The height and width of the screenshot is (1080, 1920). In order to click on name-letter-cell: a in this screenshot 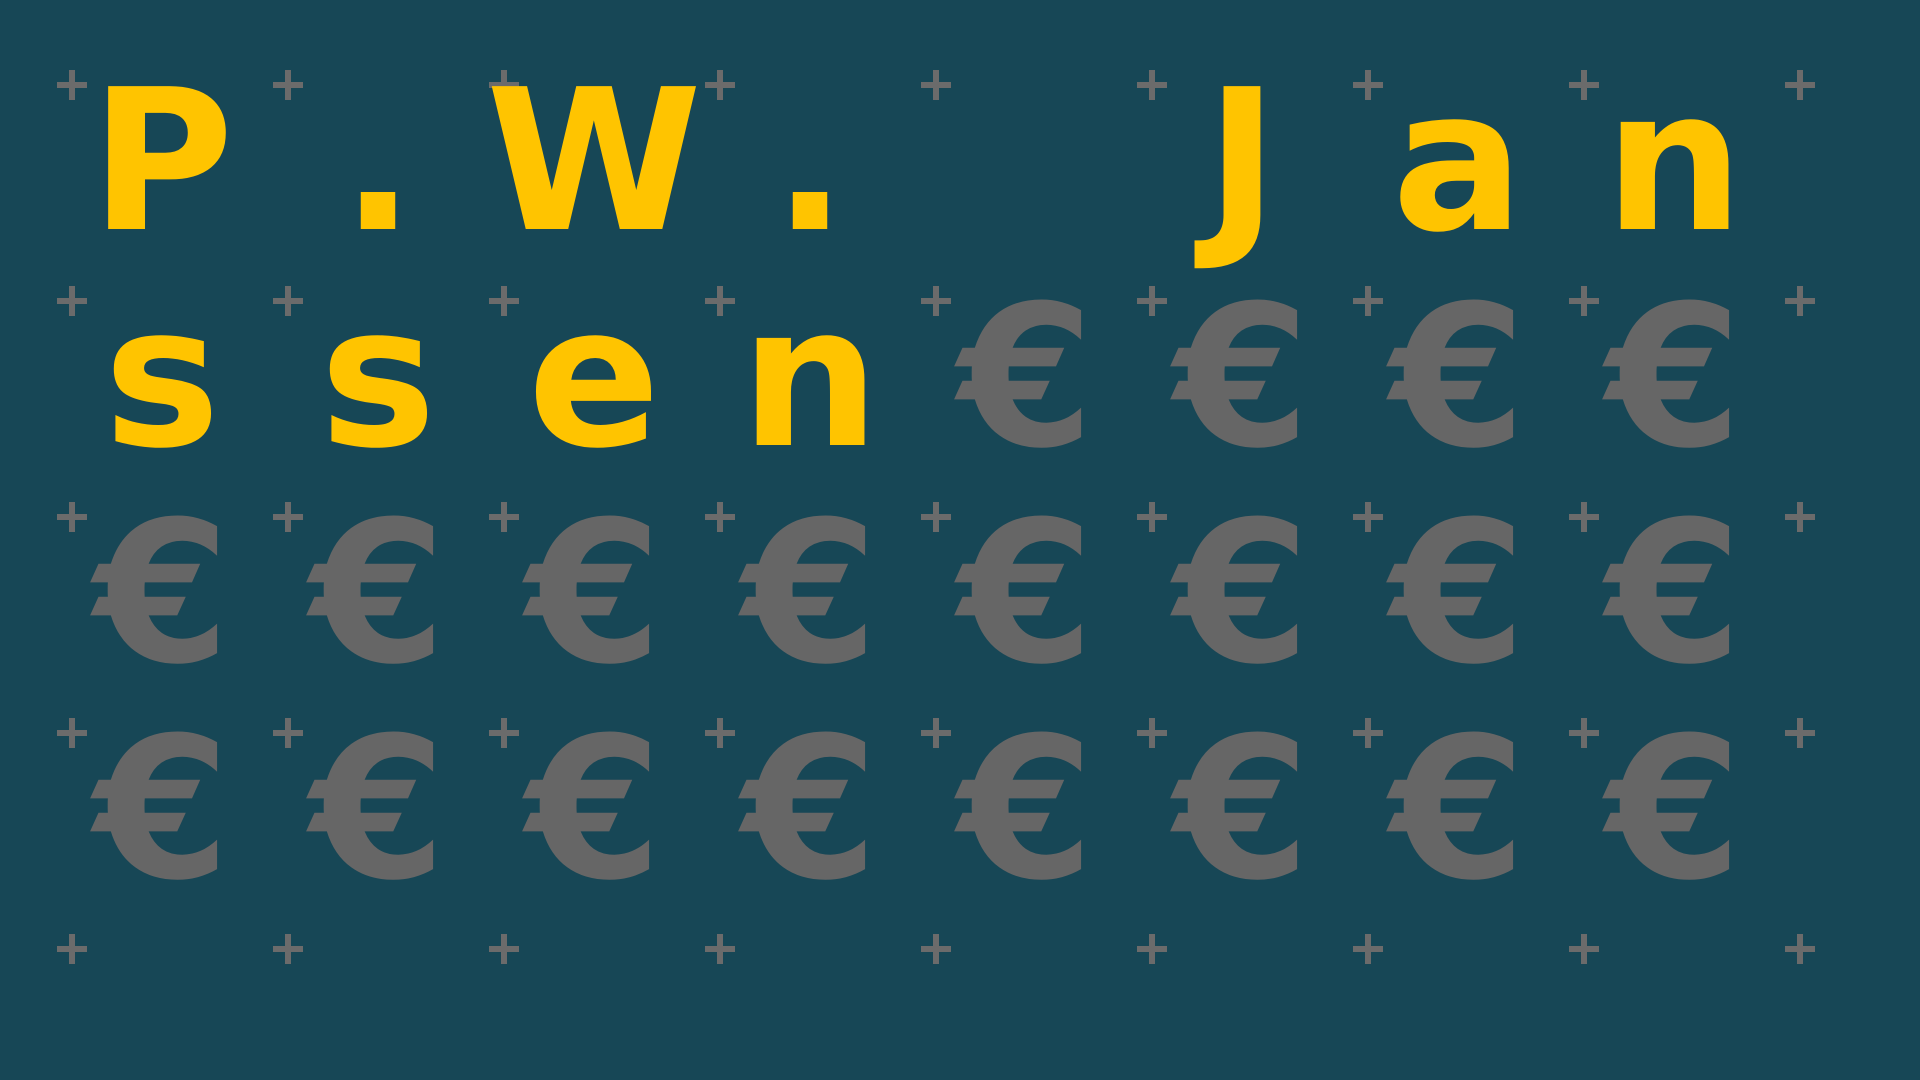, I will do `click(1458, 162)`.